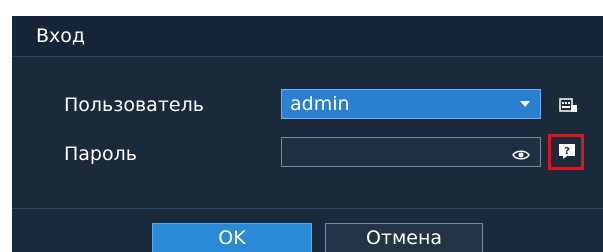 This screenshot has height=252, width=603. I want to click on cancel-button: Отмена, so click(404, 237).